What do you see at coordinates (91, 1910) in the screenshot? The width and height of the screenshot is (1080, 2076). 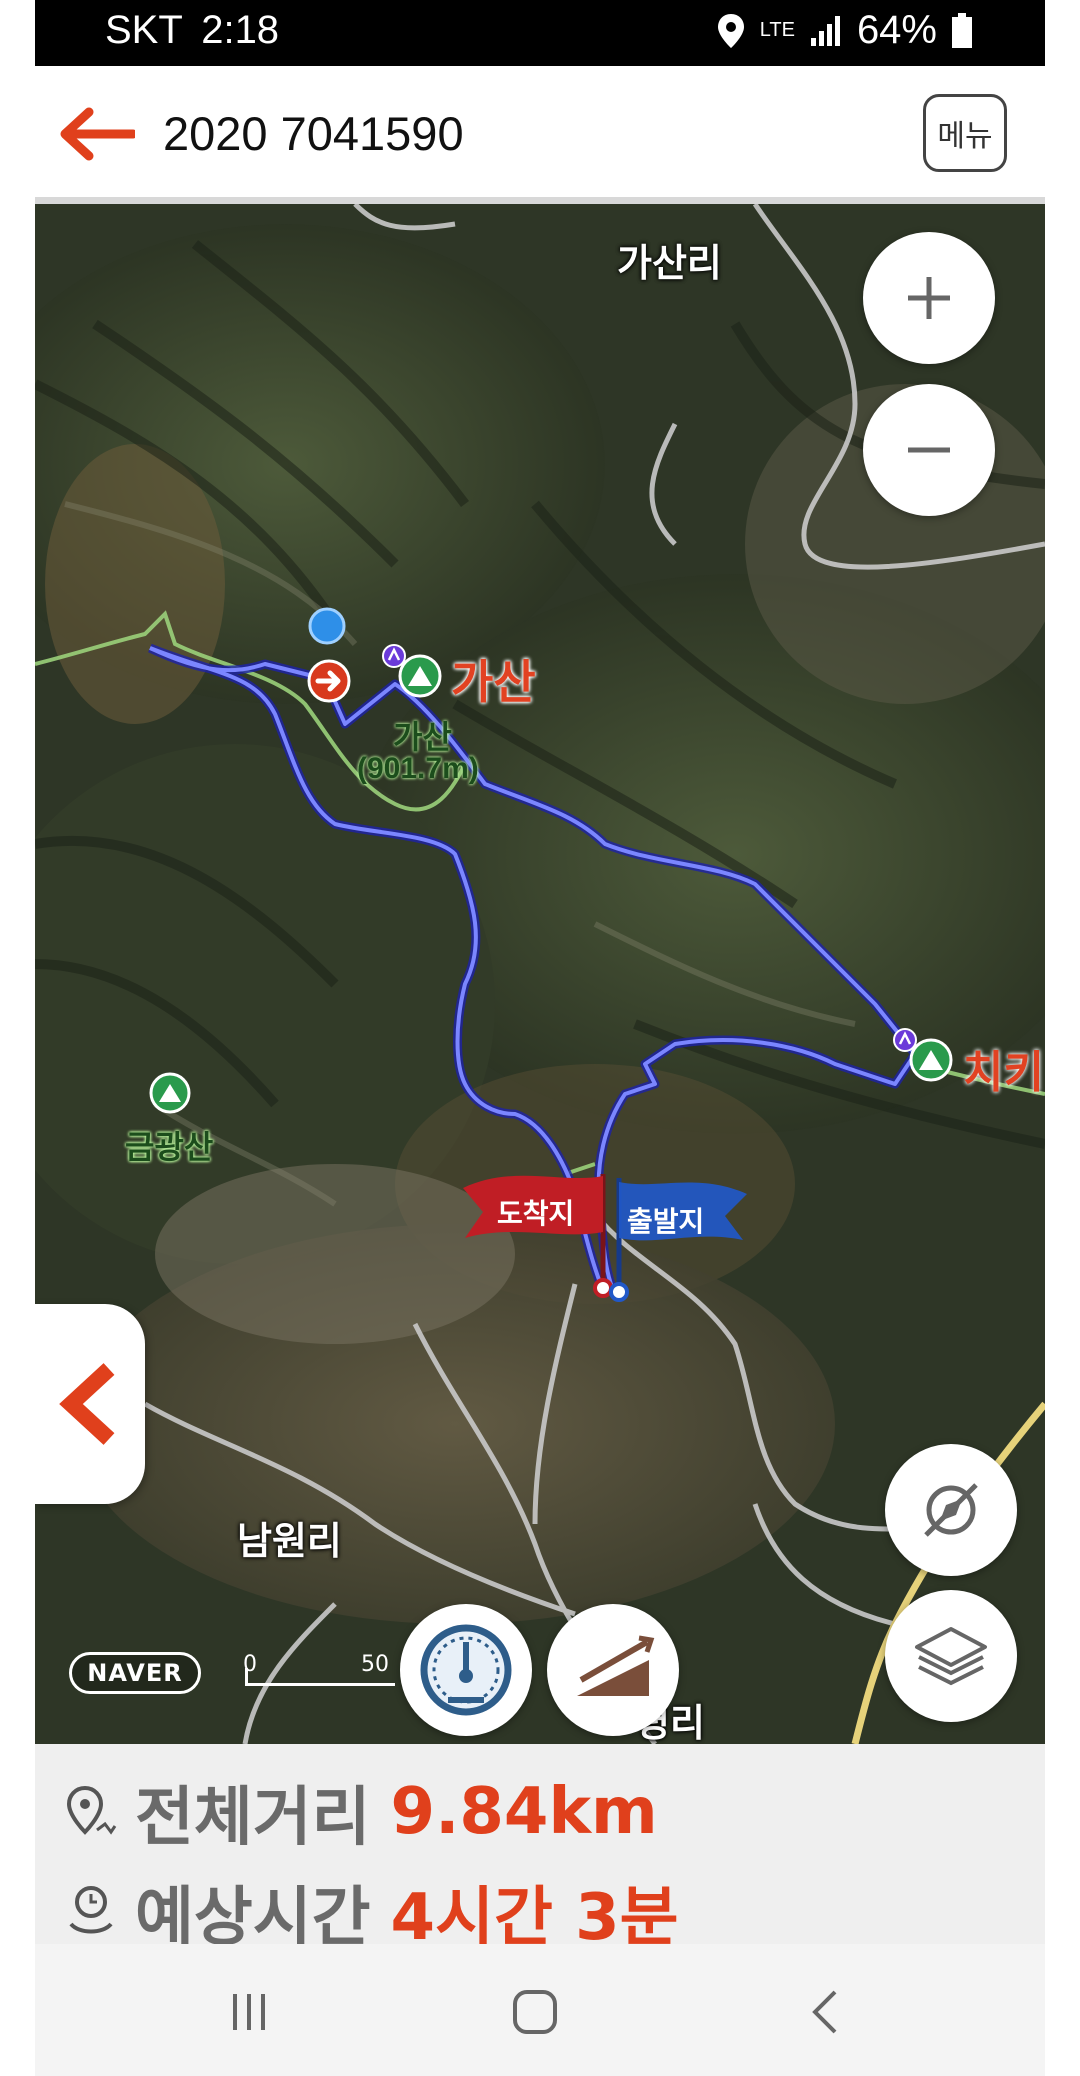 I see `time-pin-icon` at bounding box center [91, 1910].